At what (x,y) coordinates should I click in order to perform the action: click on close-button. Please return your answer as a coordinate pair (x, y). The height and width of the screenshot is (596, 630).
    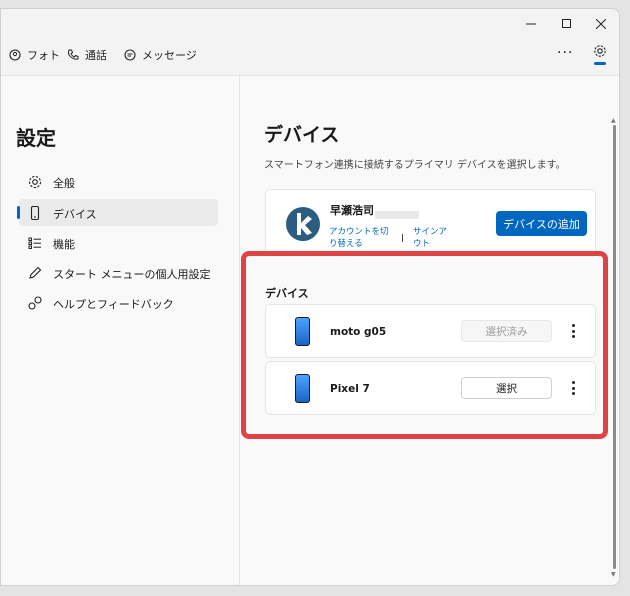
    Looking at the image, I should click on (601, 24).